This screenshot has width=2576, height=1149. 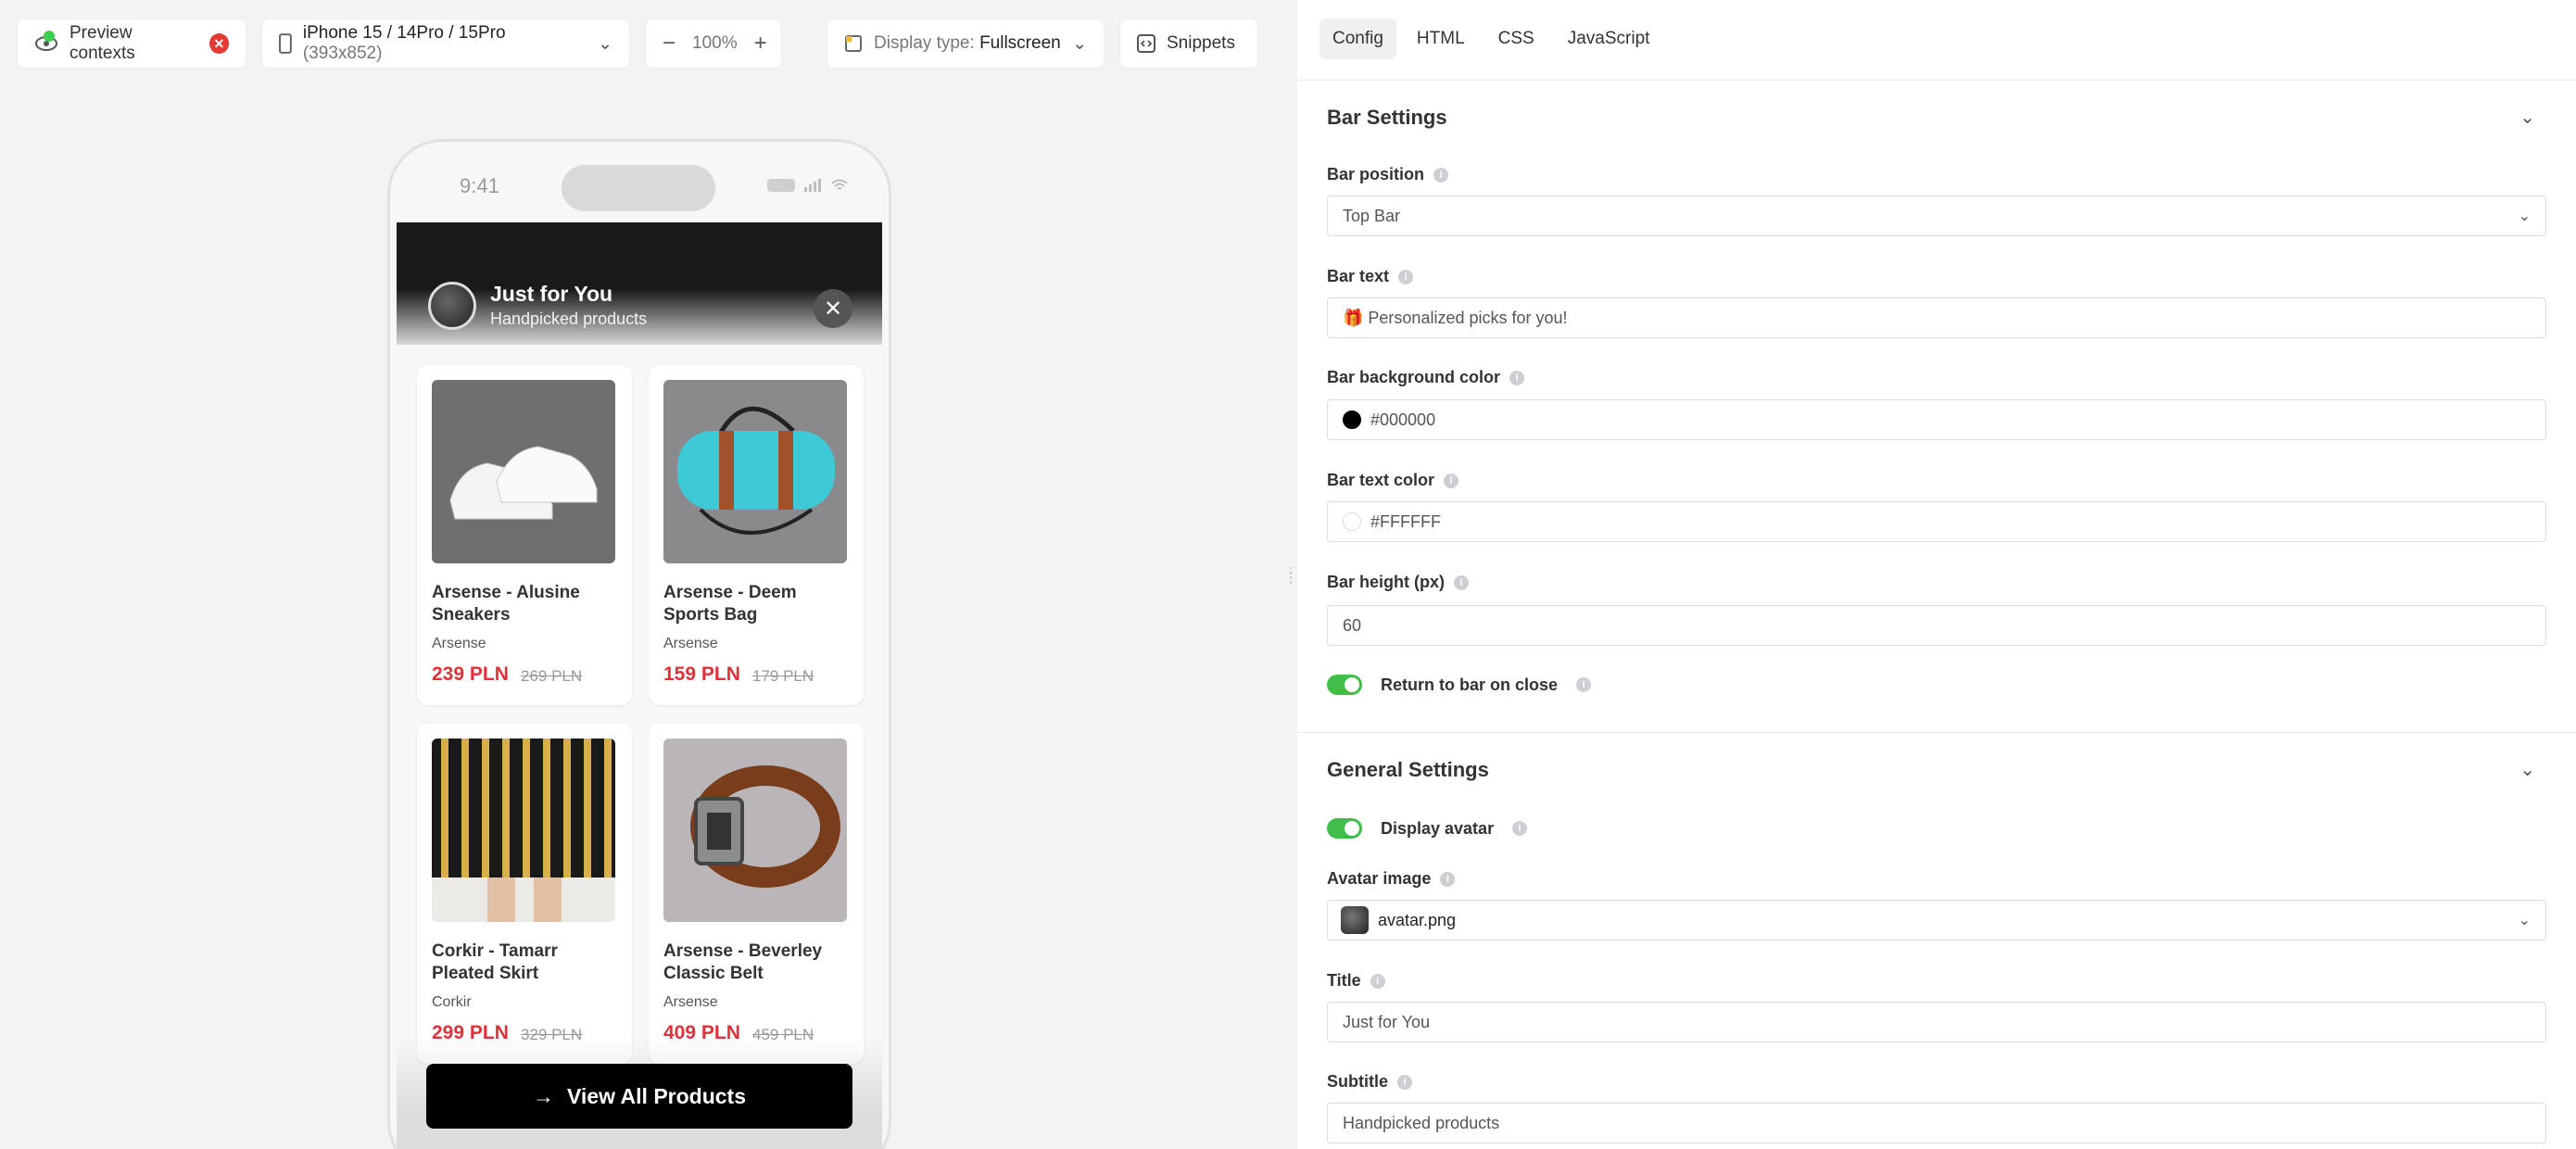 I want to click on eye-icon, so click(x=46, y=42).